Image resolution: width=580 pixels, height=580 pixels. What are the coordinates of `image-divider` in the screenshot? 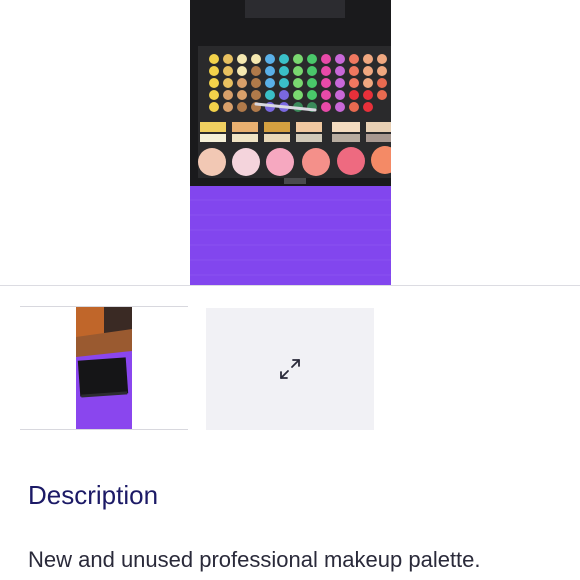 It's located at (290, 285).